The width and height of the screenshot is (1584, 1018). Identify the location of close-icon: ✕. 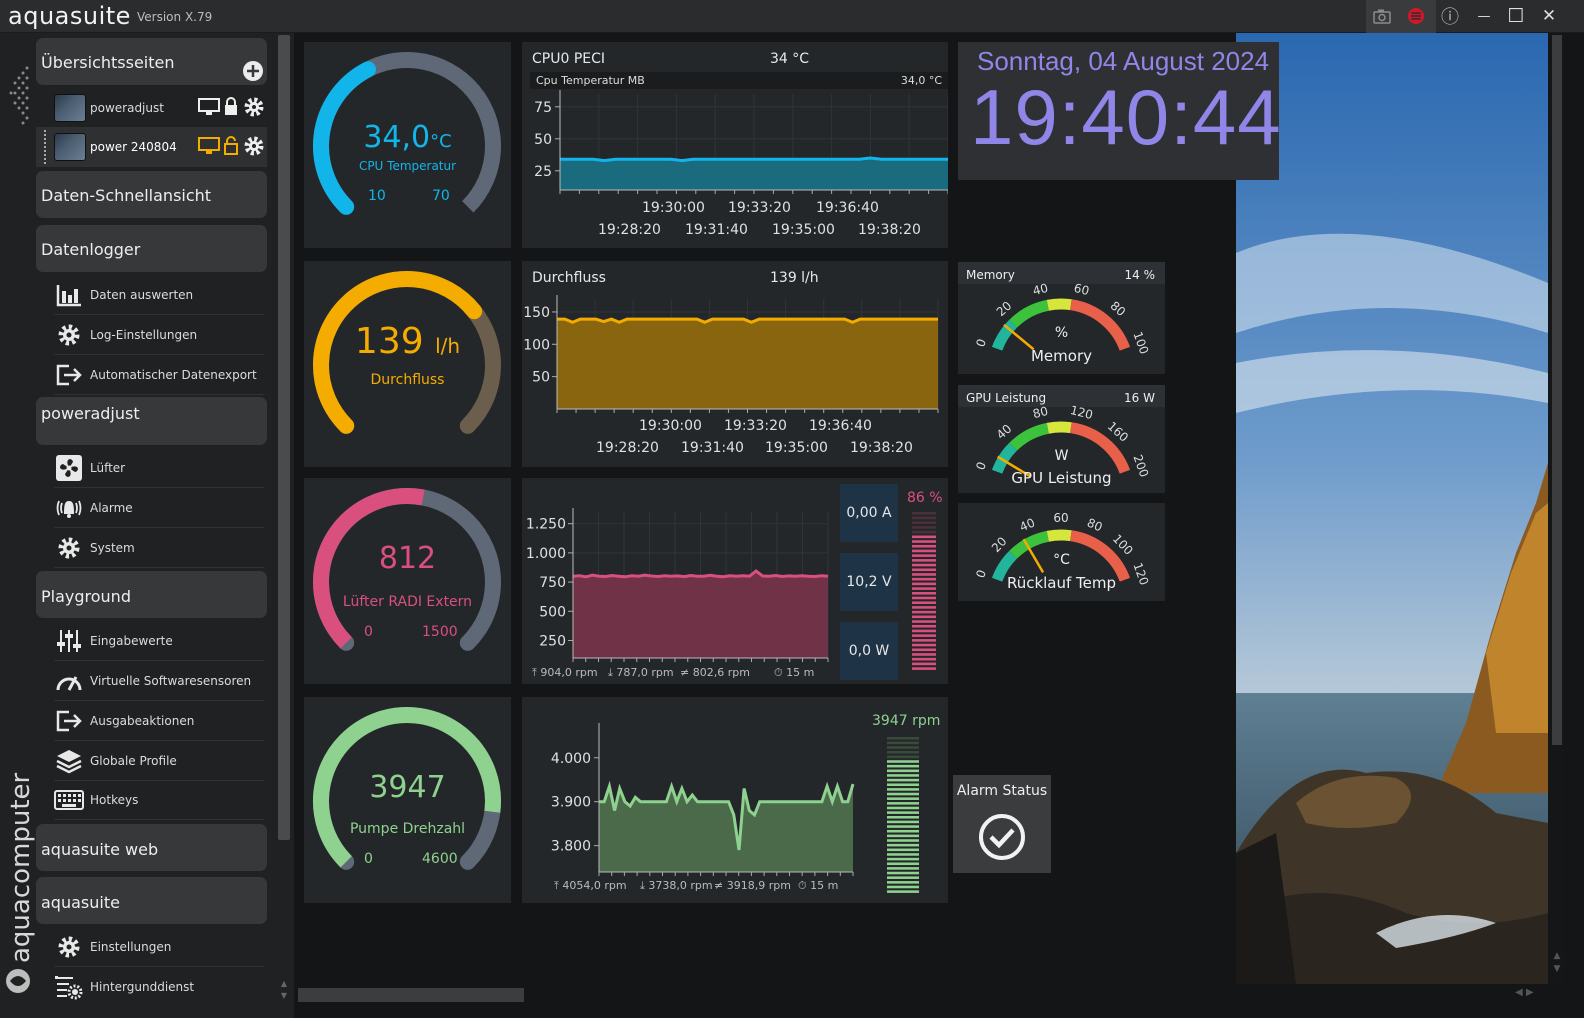
(1549, 16).